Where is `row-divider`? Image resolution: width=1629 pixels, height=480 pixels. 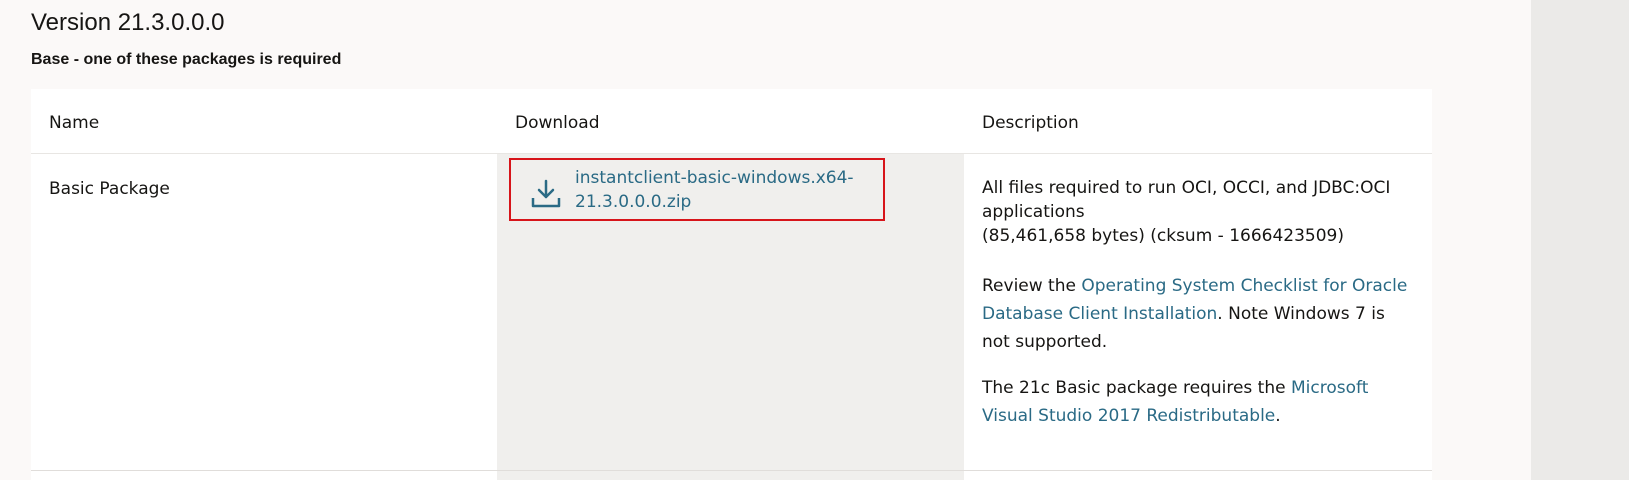 row-divider is located at coordinates (731, 470).